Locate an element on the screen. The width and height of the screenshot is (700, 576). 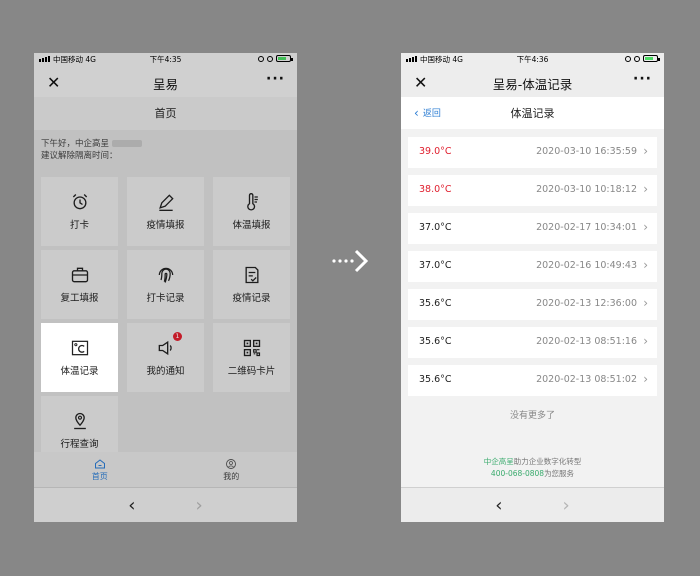
nav-bar: ✕ 呈易 ··· is located at coordinates (165, 82).